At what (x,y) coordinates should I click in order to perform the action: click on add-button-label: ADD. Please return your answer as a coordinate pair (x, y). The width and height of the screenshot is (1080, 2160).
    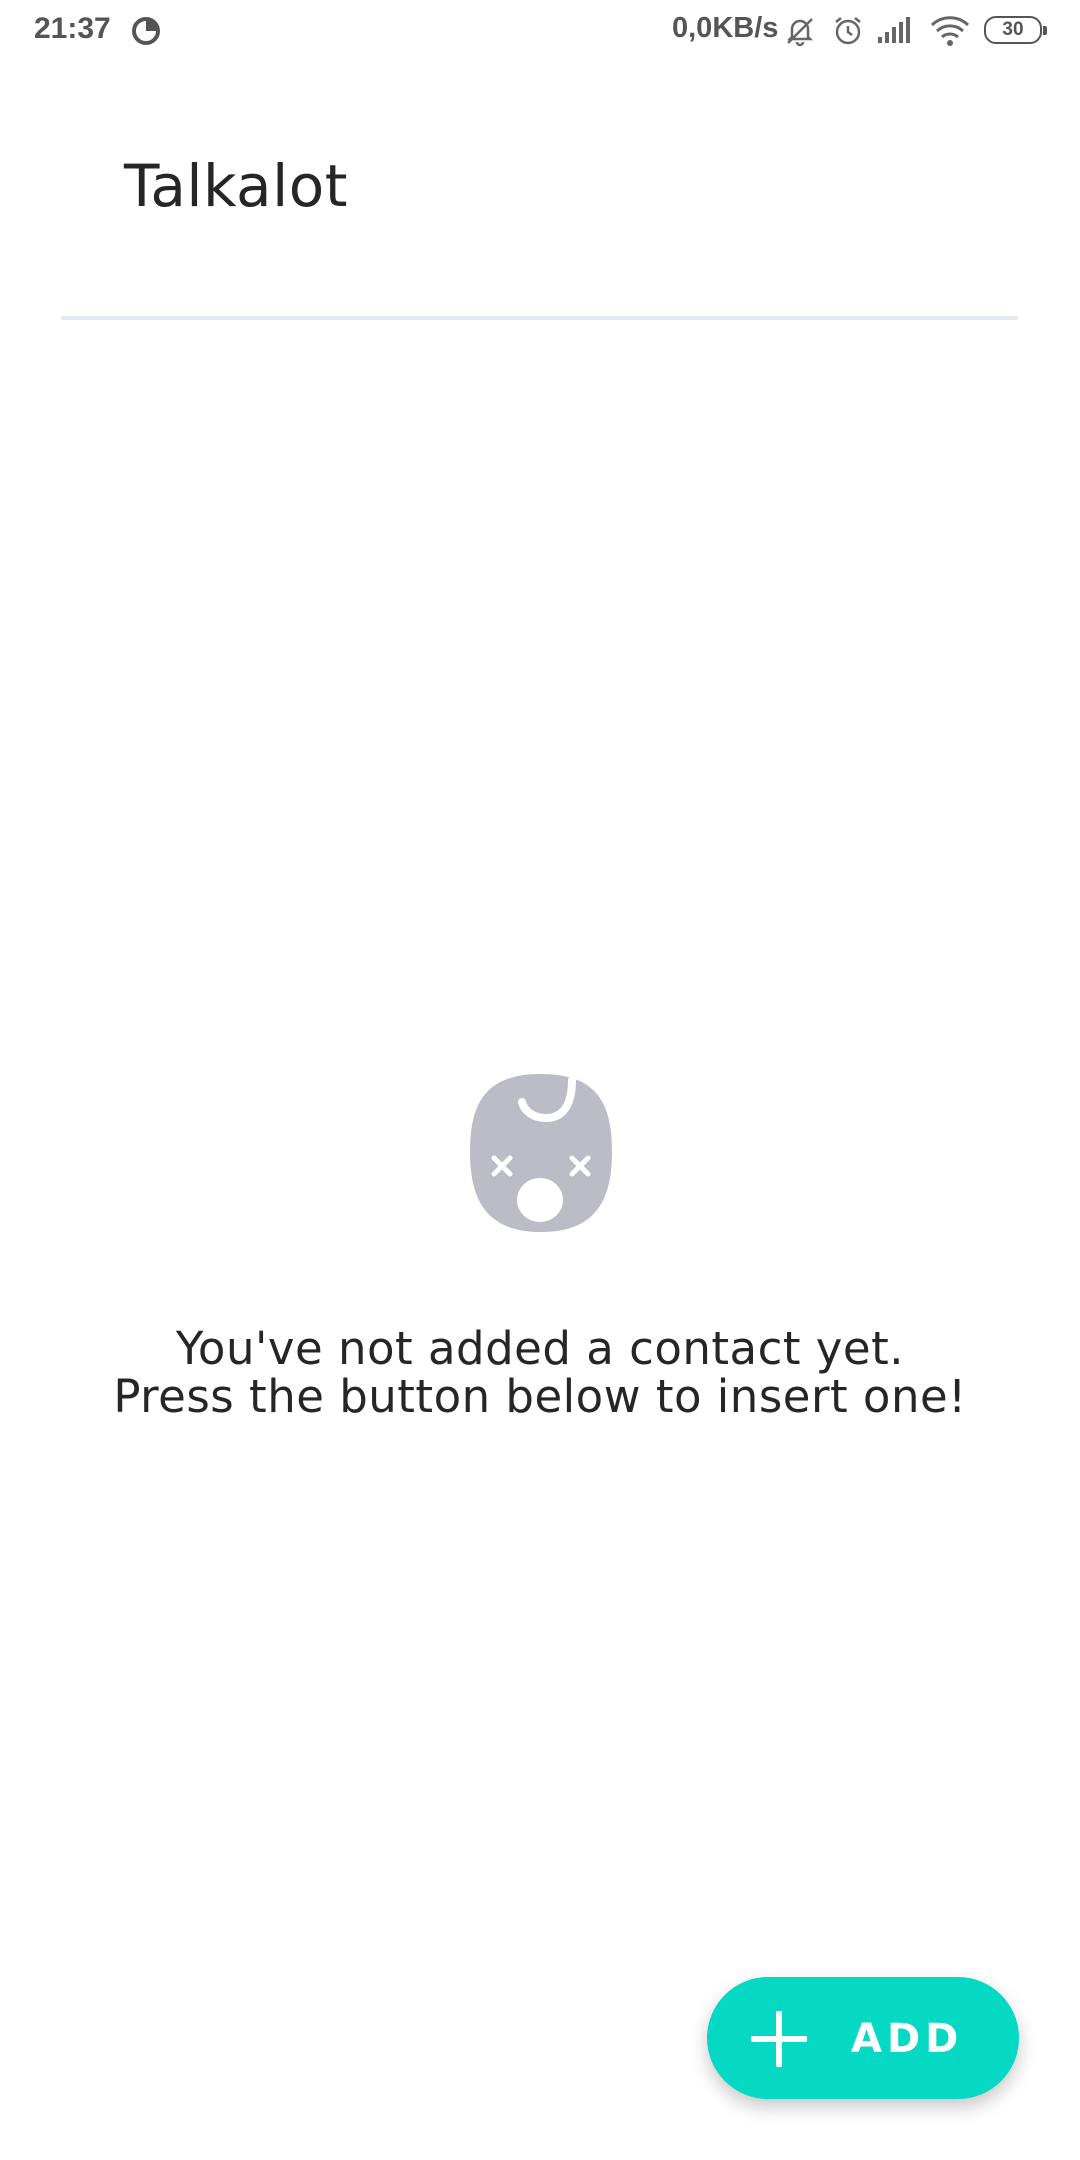
    Looking at the image, I should click on (907, 2039).